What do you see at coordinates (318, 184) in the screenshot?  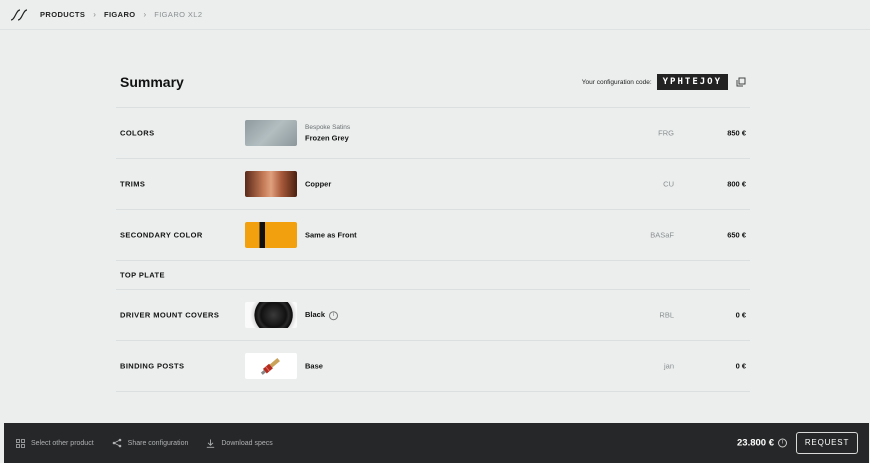 I see `option-name: Copper` at bounding box center [318, 184].